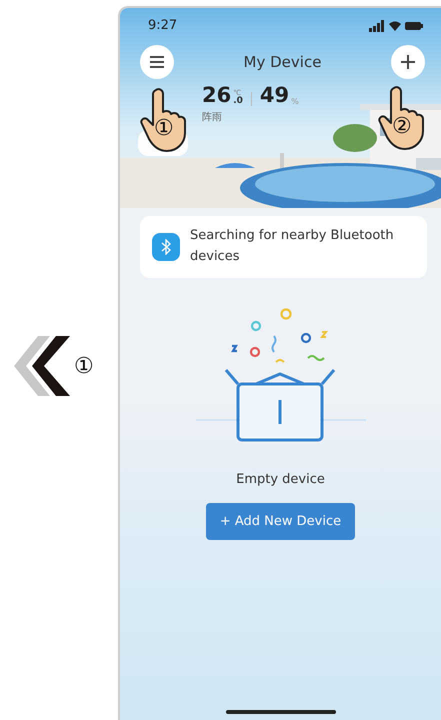 The height and width of the screenshot is (720, 441). What do you see at coordinates (281, 521) in the screenshot?
I see `add-device-button: + Add New Device` at bounding box center [281, 521].